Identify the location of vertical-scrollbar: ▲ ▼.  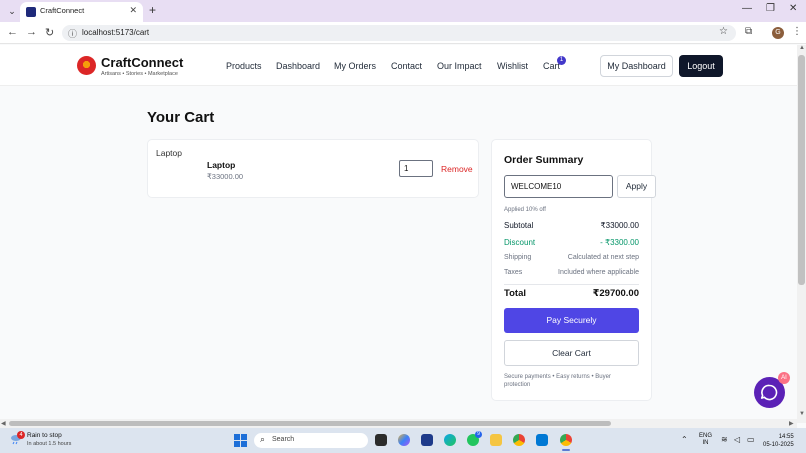
(801, 234).